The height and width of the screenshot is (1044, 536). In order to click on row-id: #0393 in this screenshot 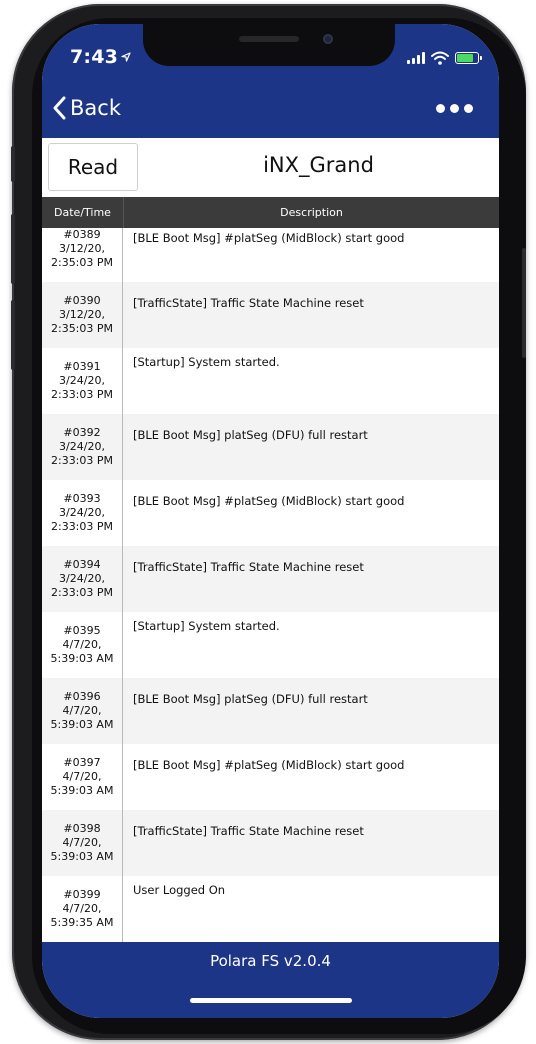, I will do `click(82, 498)`.